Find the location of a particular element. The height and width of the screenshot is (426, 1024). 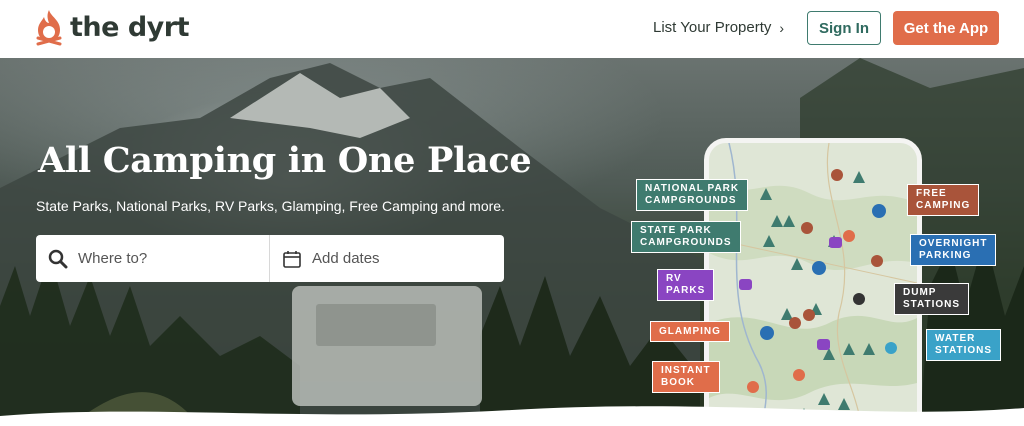

label-line: INSTANT is located at coordinates (686, 370).